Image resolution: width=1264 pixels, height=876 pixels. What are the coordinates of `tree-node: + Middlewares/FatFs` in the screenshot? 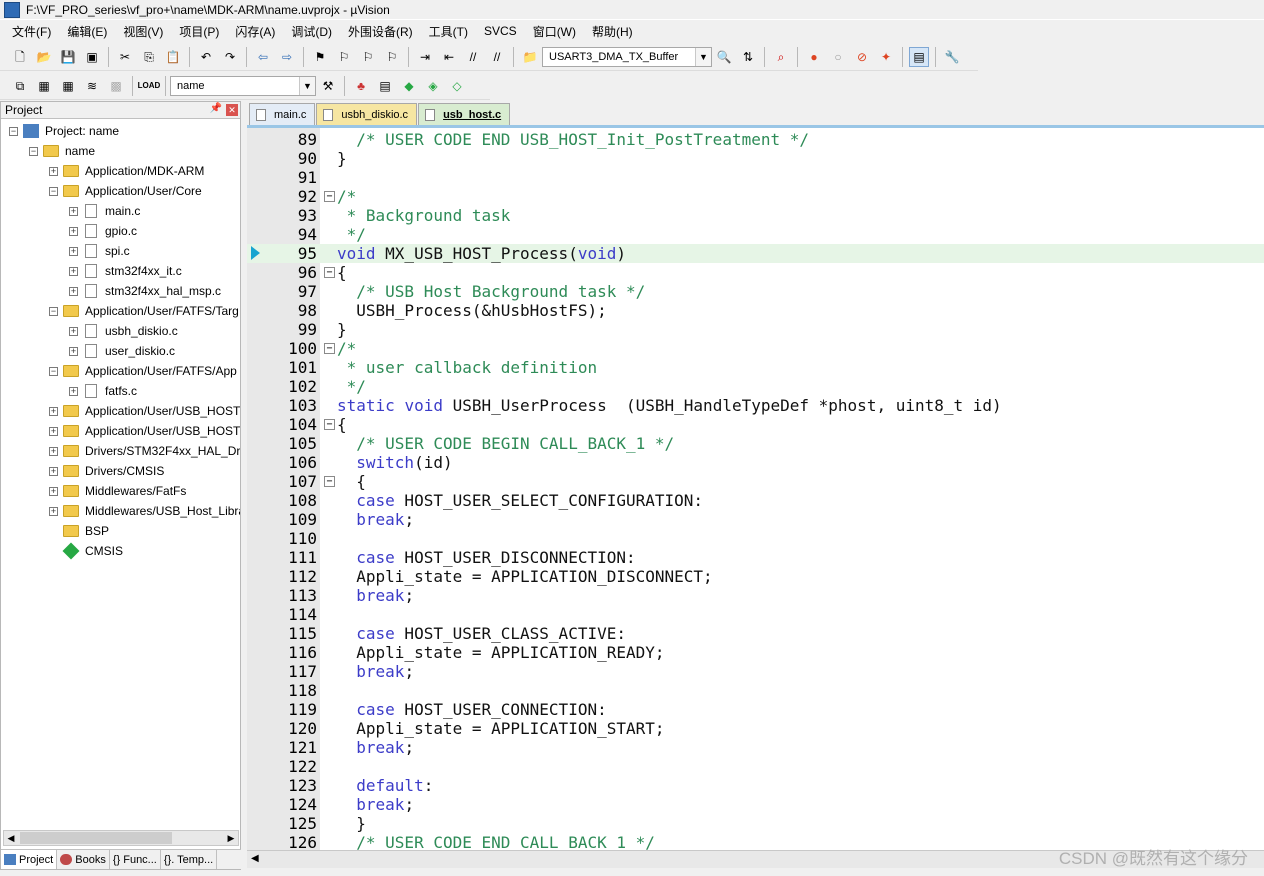 It's located at (117, 491).